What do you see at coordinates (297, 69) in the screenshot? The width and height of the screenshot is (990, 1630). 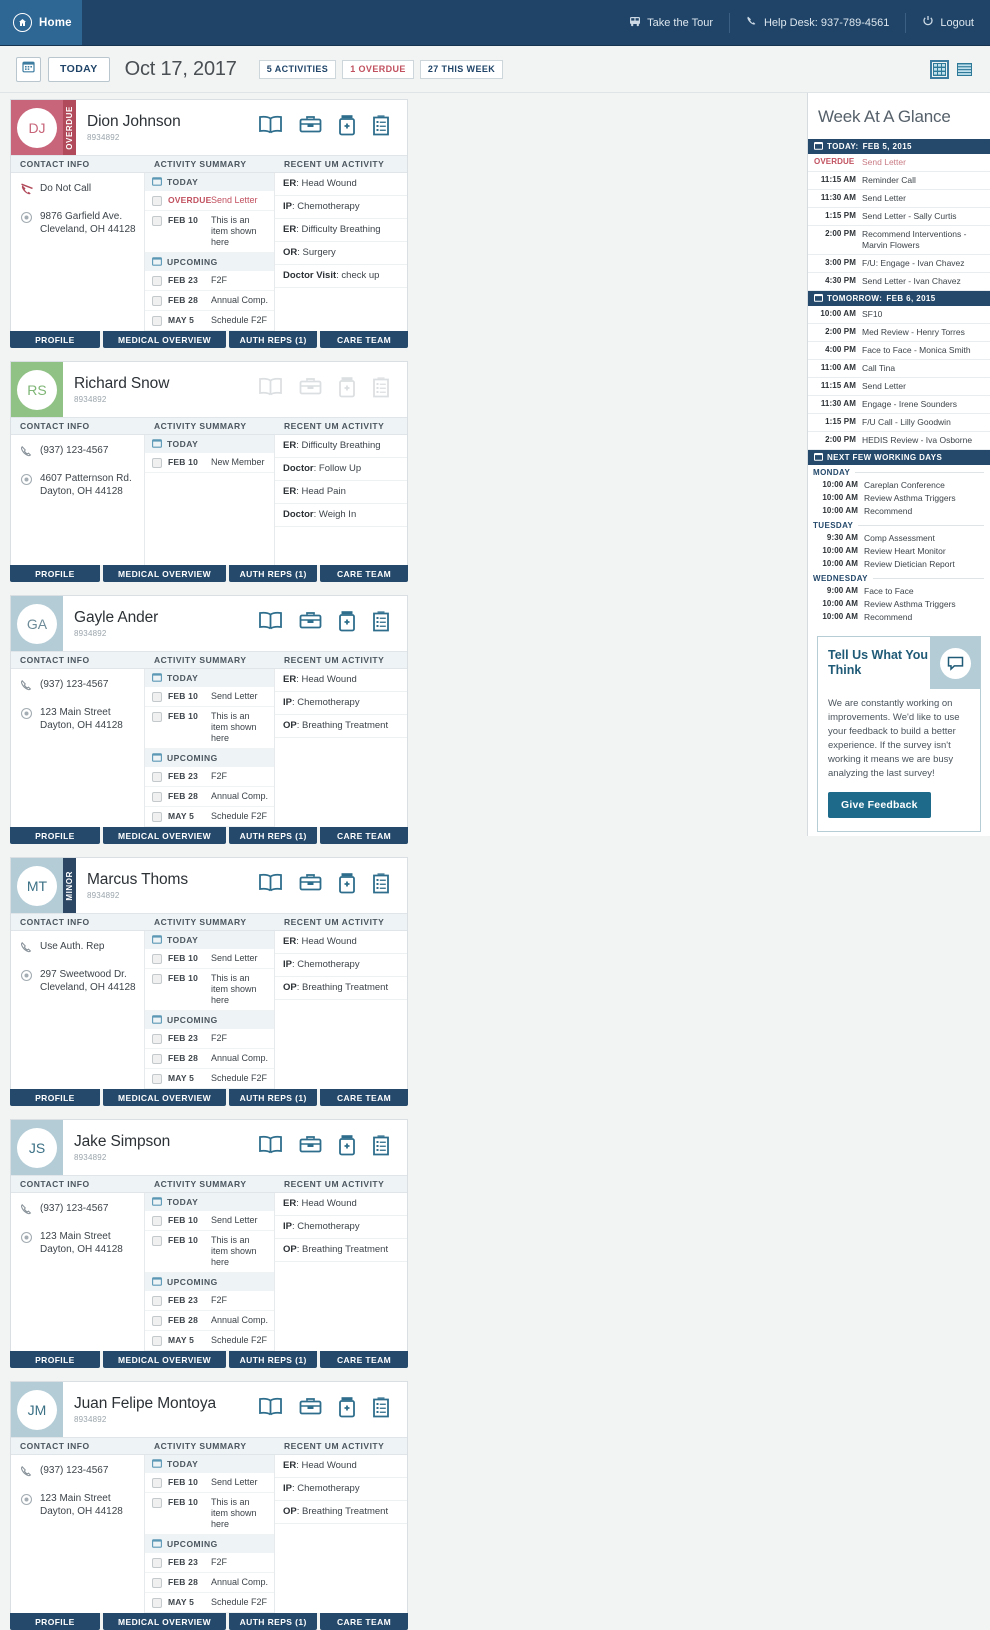 I see `pill-activities: 5 ACTIVITIES` at bounding box center [297, 69].